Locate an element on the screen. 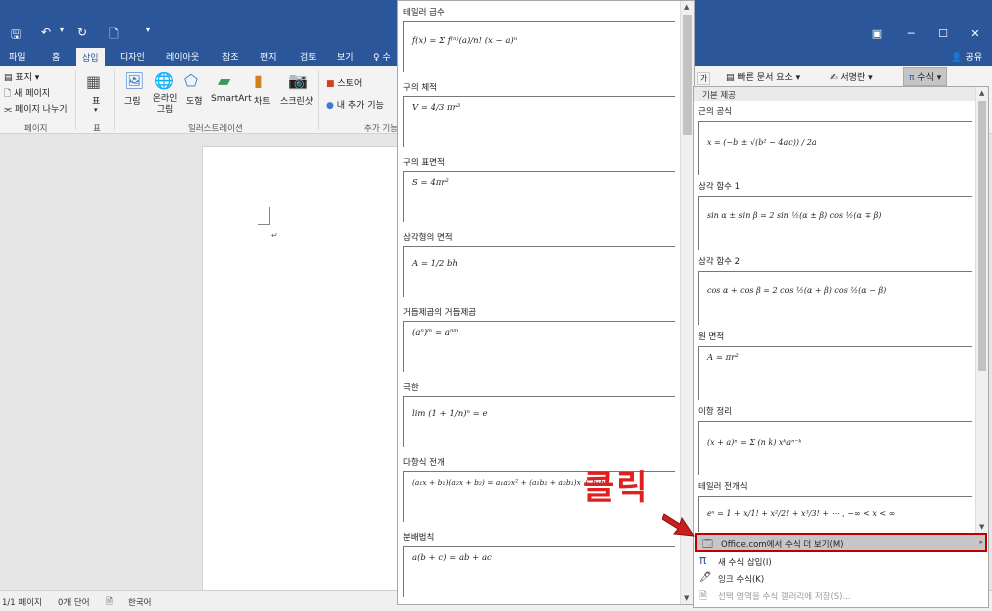 This screenshot has width=992, height=611. pi-icon: π is located at coordinates (703, 560).